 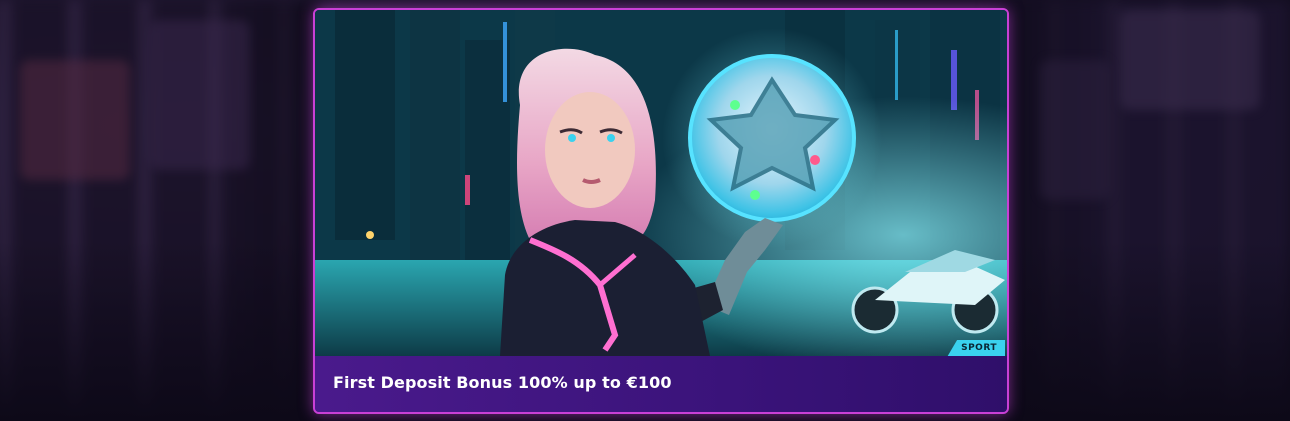 I want to click on promo-title: First Deposit Bonus 100% up to €100, so click(x=502, y=382).